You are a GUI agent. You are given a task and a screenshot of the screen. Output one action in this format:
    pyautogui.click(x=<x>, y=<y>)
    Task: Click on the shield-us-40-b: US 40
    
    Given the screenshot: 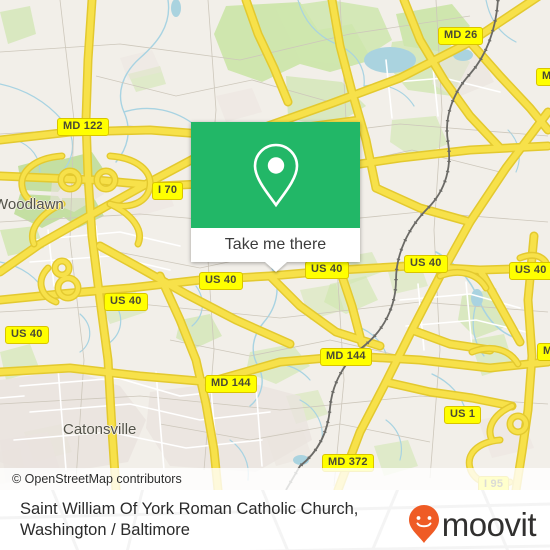 What is the action you would take?
    pyautogui.click(x=327, y=270)
    